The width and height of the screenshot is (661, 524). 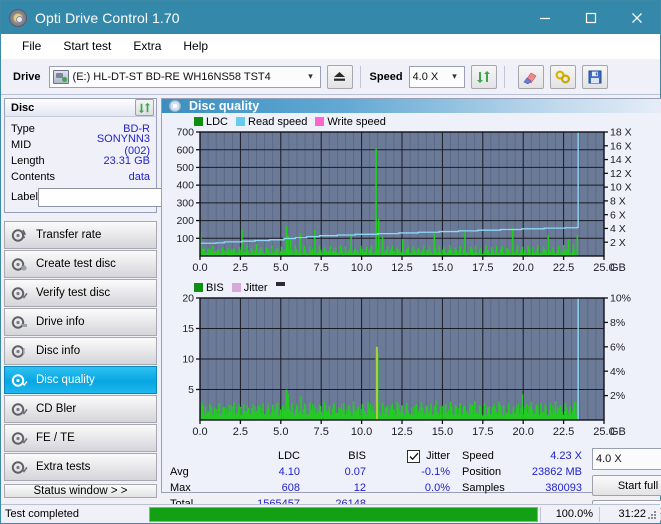 I want to click on eject-button, so click(x=339, y=76).